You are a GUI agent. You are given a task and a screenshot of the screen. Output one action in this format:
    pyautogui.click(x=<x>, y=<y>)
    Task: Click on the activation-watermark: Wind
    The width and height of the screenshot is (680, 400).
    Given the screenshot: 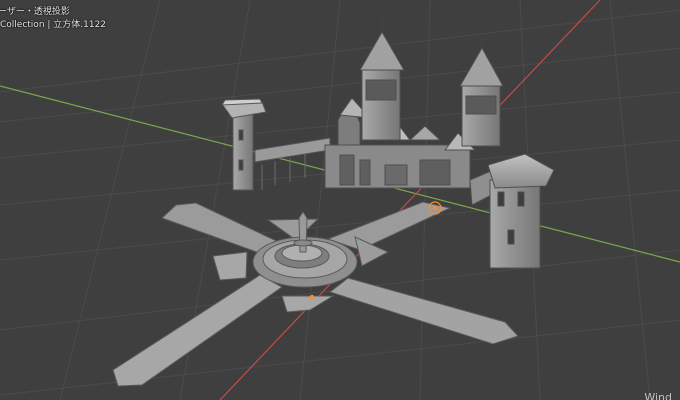 What is the action you would take?
    pyautogui.click(x=658, y=395)
    